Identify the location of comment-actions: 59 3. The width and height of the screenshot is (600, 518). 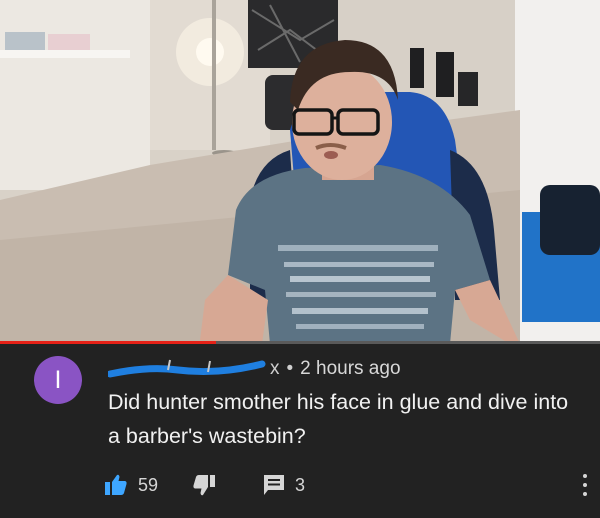
(204, 485).